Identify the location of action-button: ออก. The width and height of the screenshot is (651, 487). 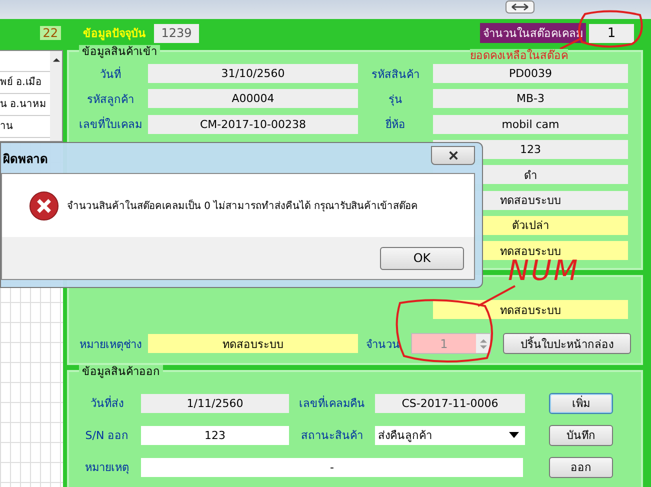
(581, 467).